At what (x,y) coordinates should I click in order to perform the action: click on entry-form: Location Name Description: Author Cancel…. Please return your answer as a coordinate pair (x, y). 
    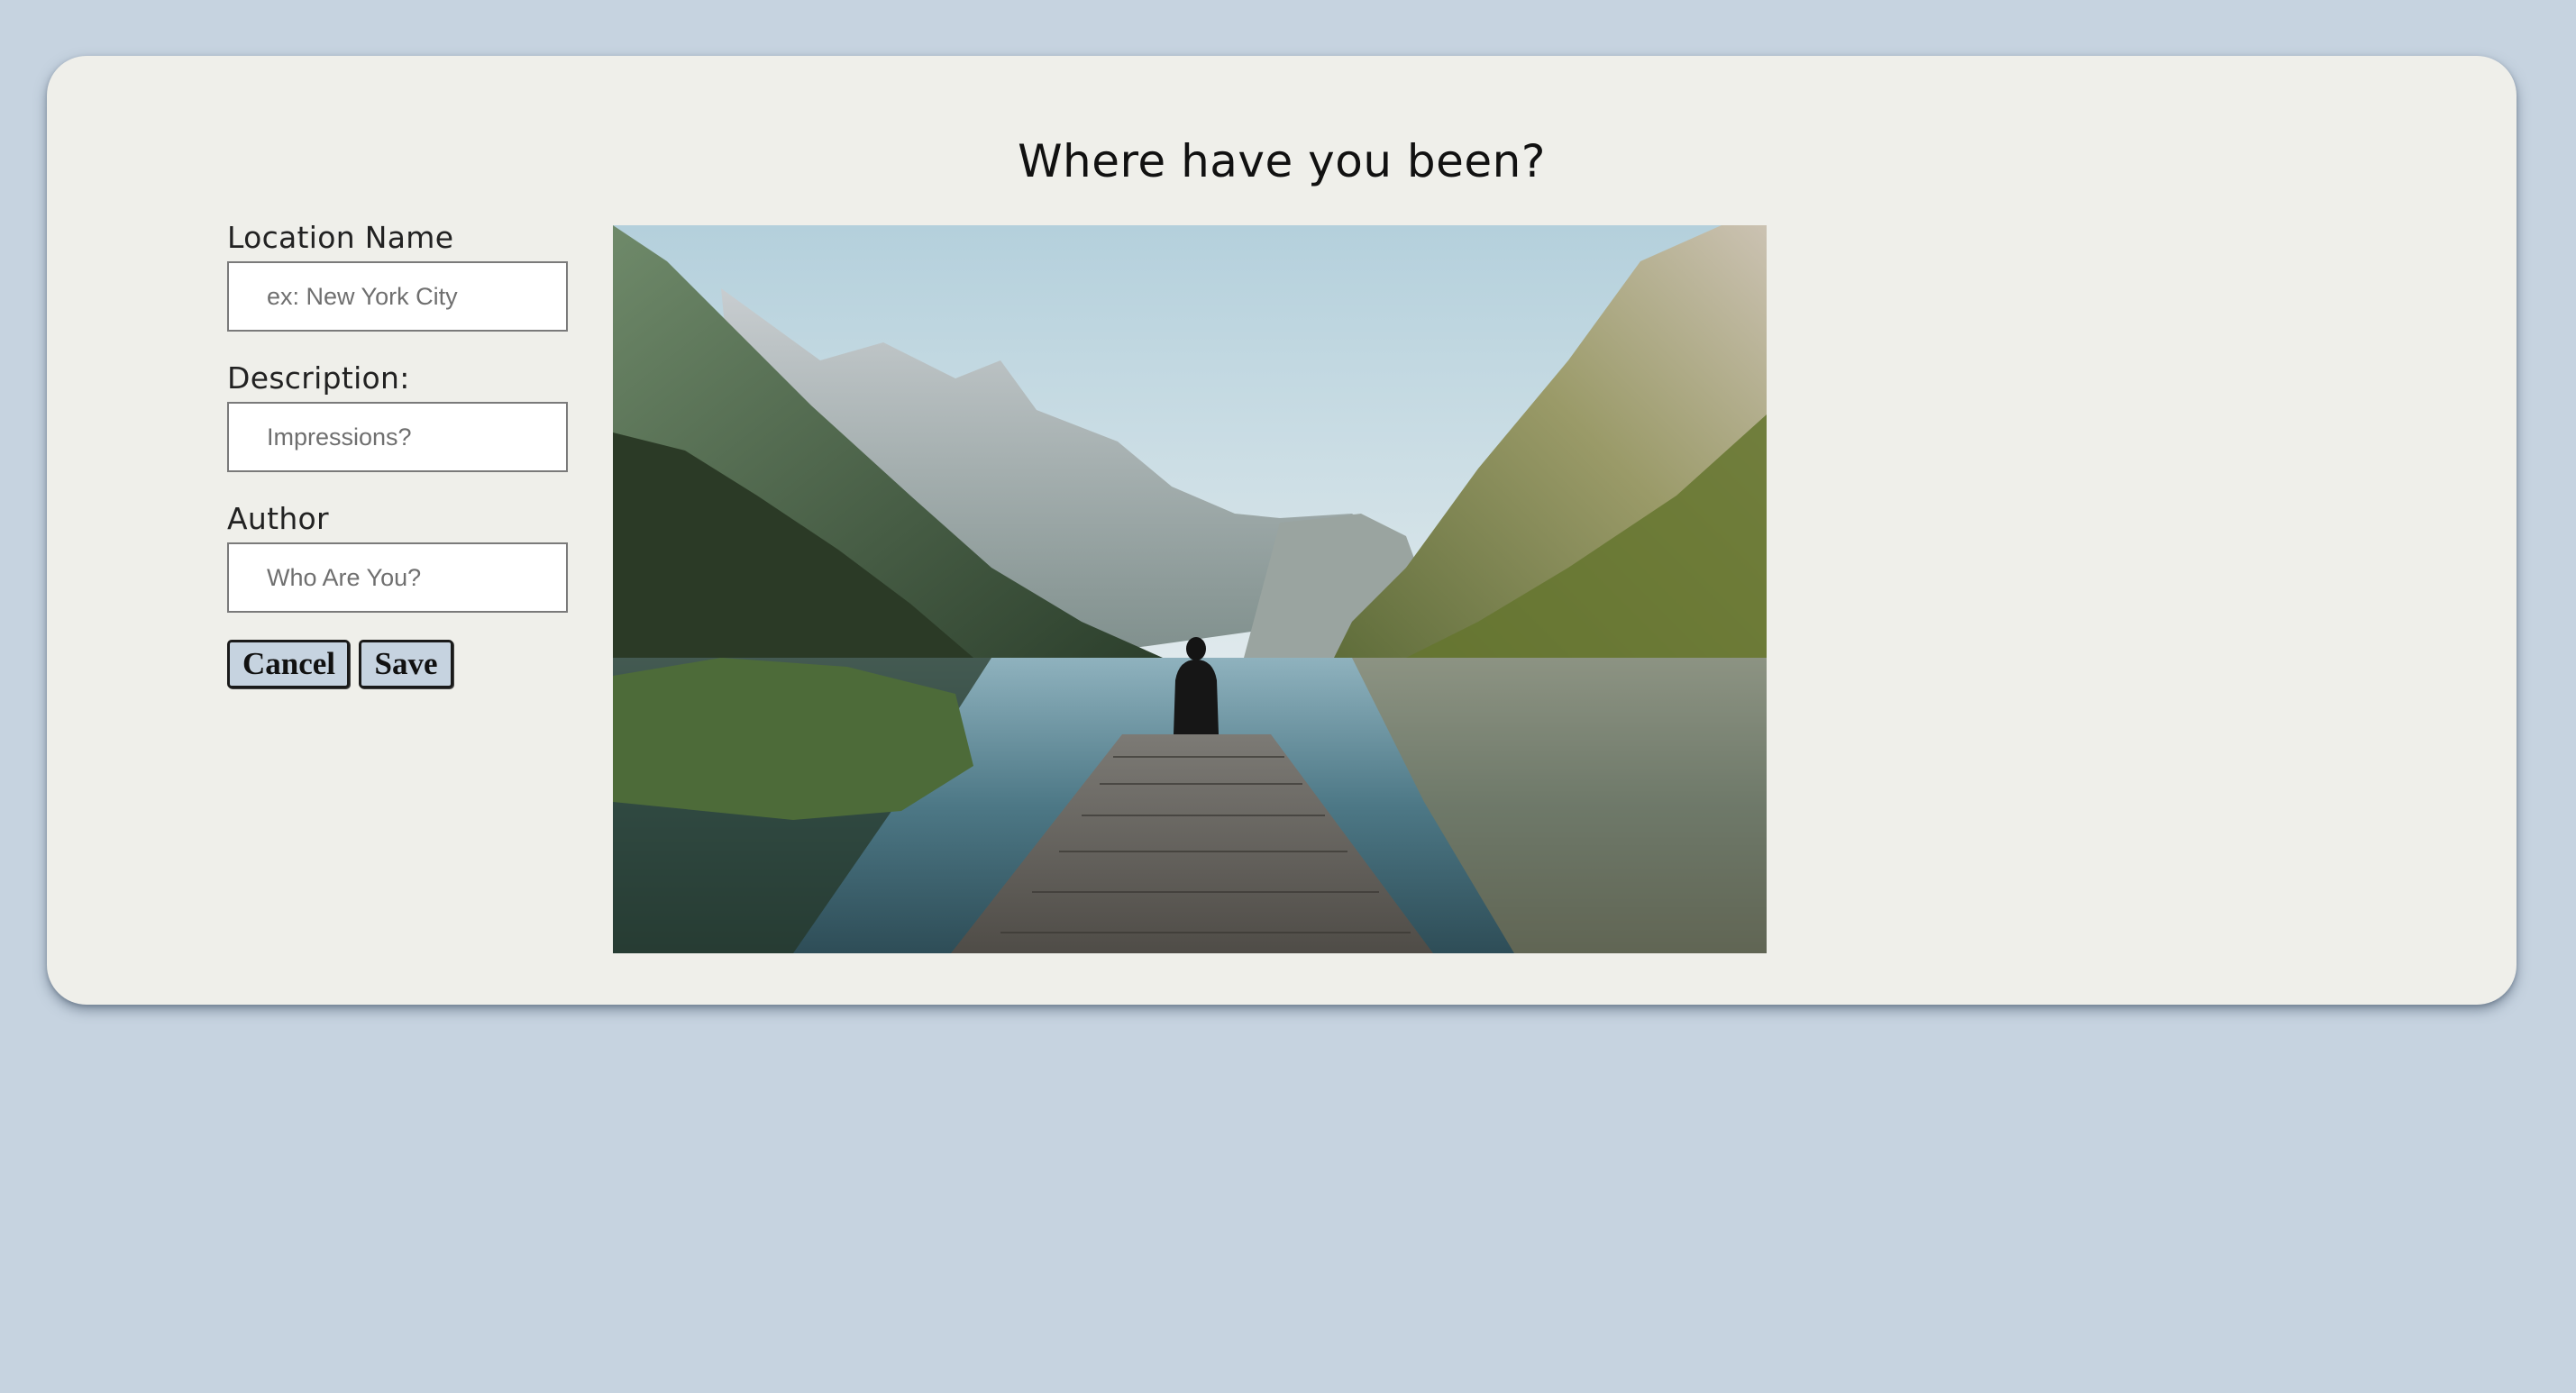
    Looking at the image, I should click on (407, 453).